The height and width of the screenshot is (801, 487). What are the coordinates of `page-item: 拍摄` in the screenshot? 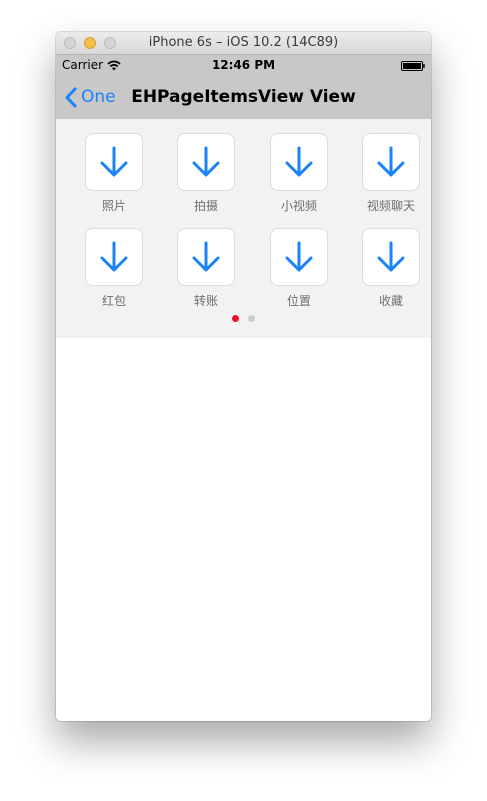 It's located at (207, 175).